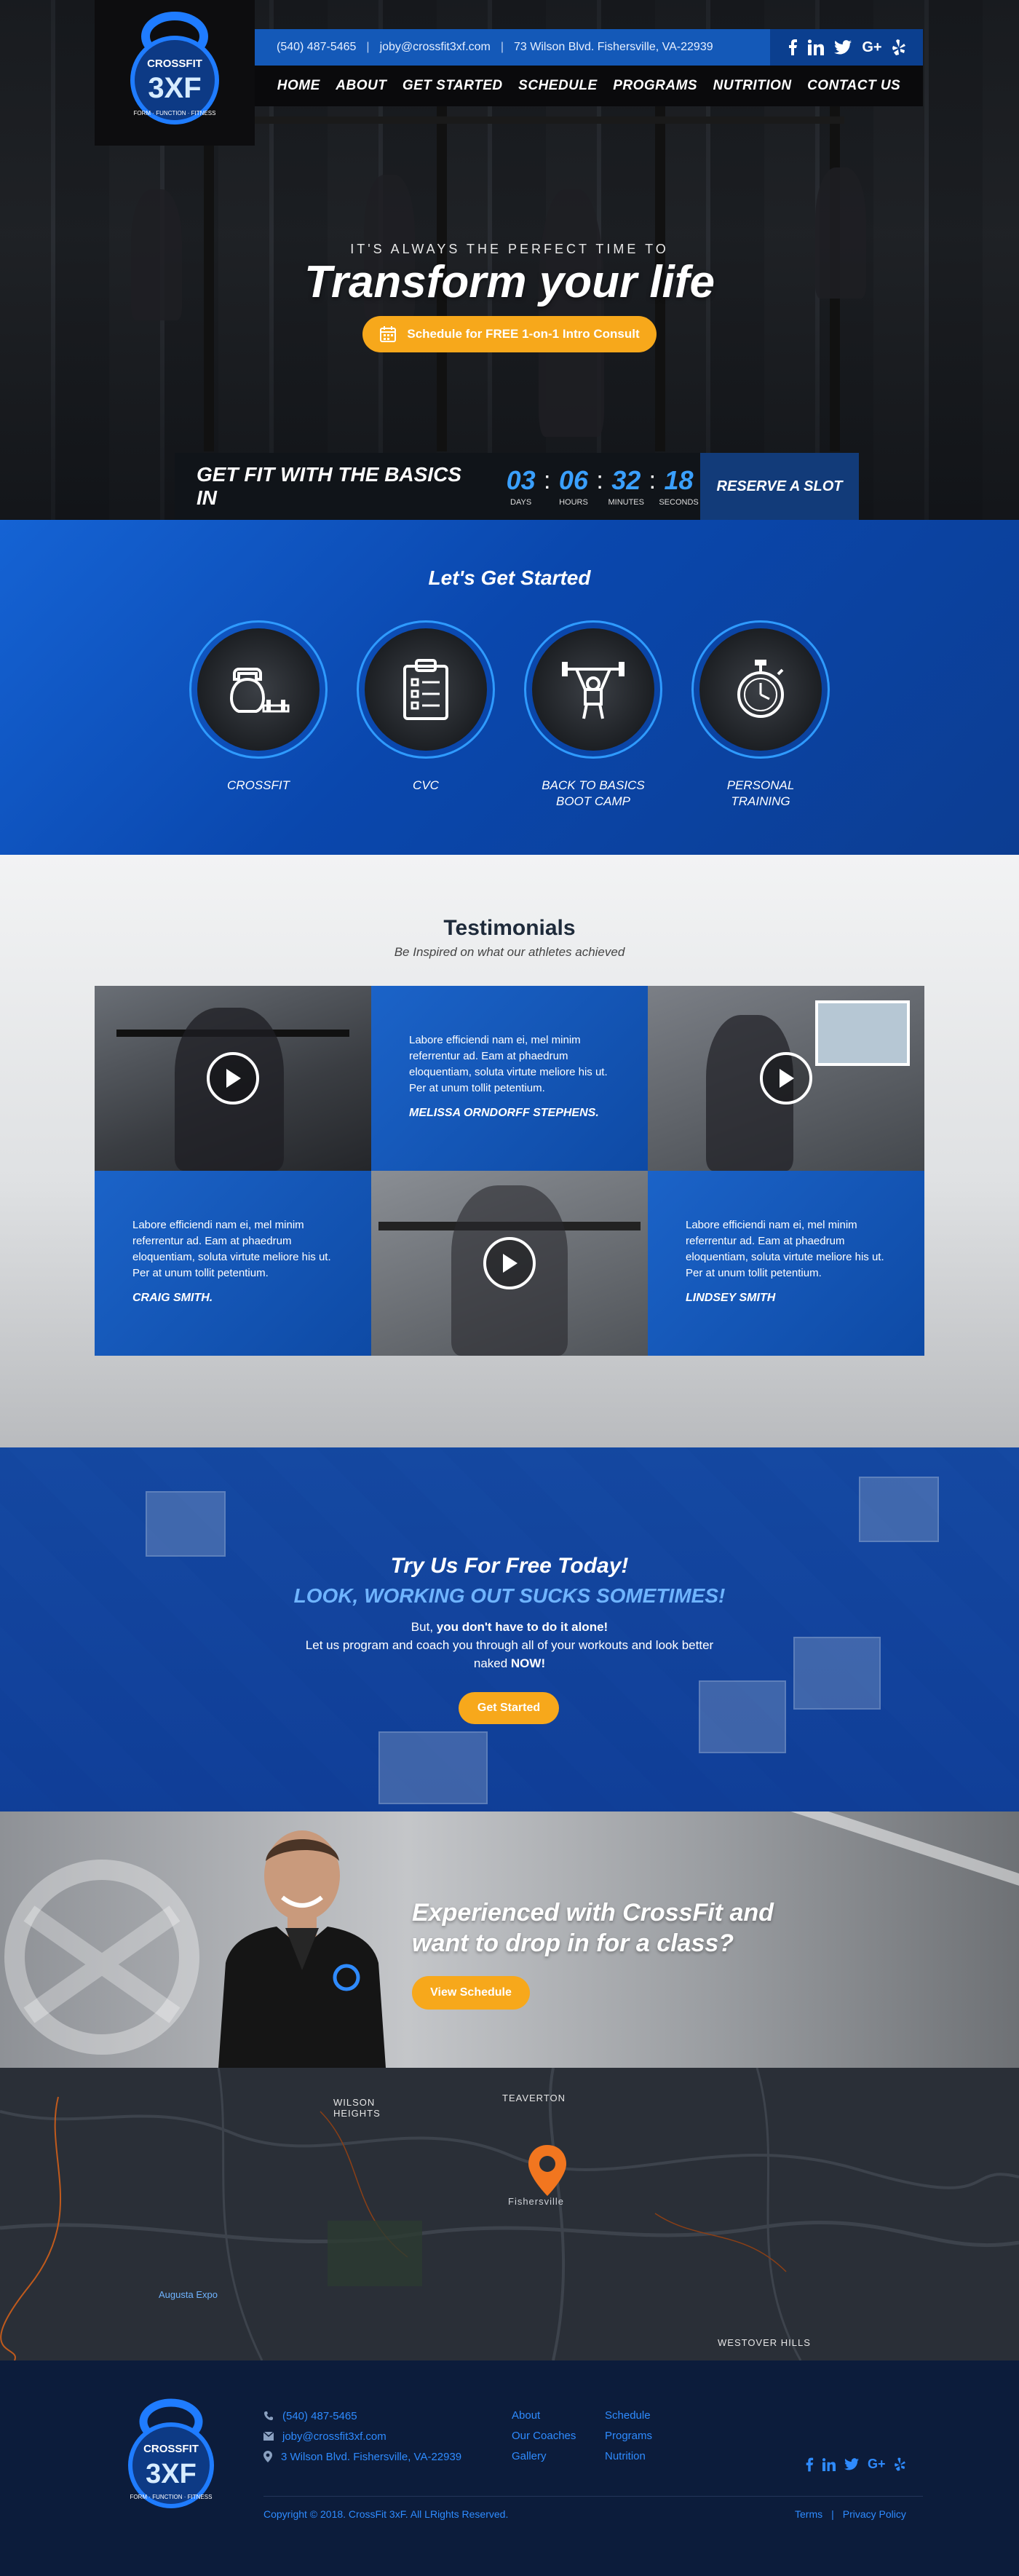  I want to click on window, so click(862, 1033).